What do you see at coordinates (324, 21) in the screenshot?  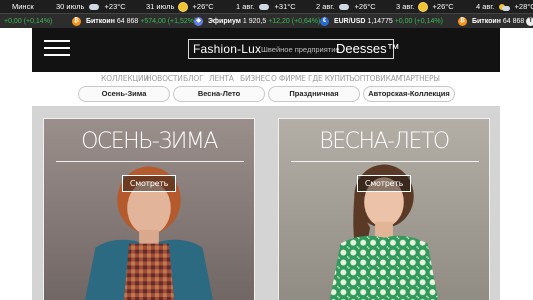 I see `eur-usd-icon: €` at bounding box center [324, 21].